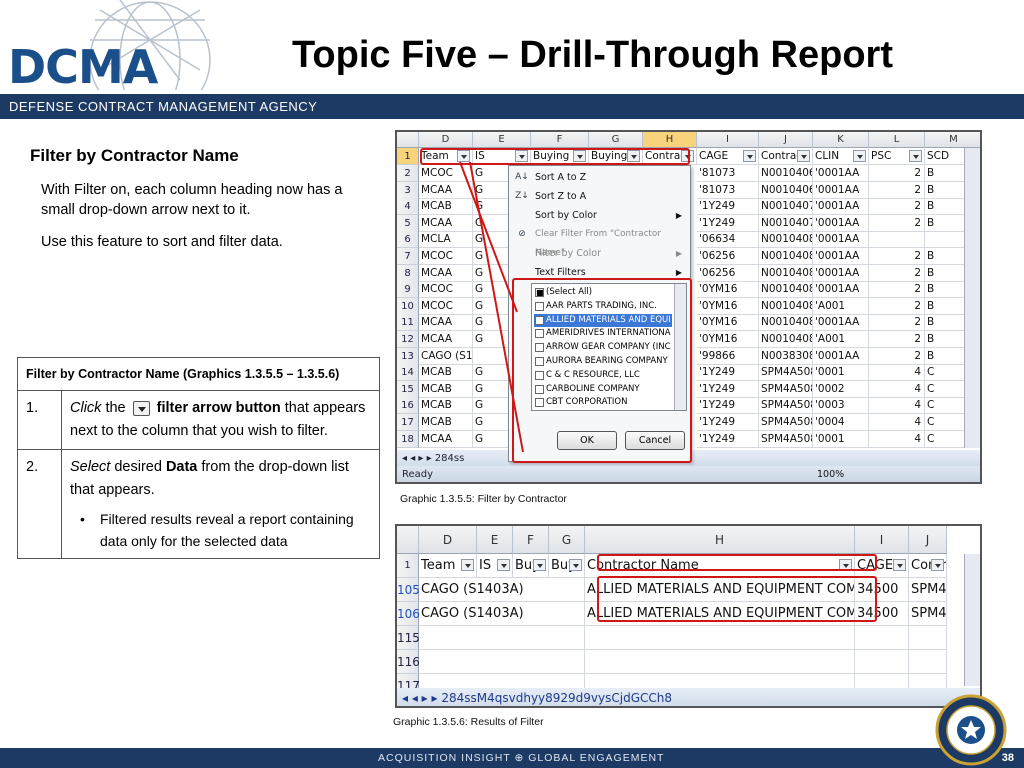  What do you see at coordinates (408, 339) in the screenshot?
I see `row-header: 12` at bounding box center [408, 339].